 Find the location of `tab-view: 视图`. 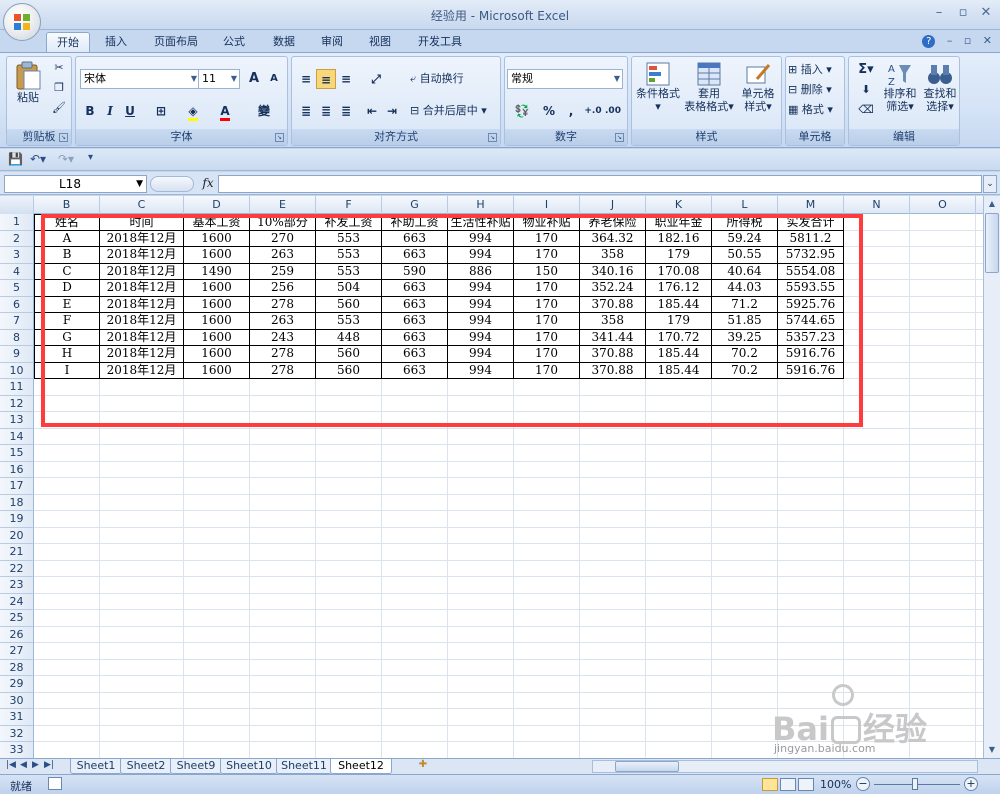

tab-view: 视图 is located at coordinates (380, 42).